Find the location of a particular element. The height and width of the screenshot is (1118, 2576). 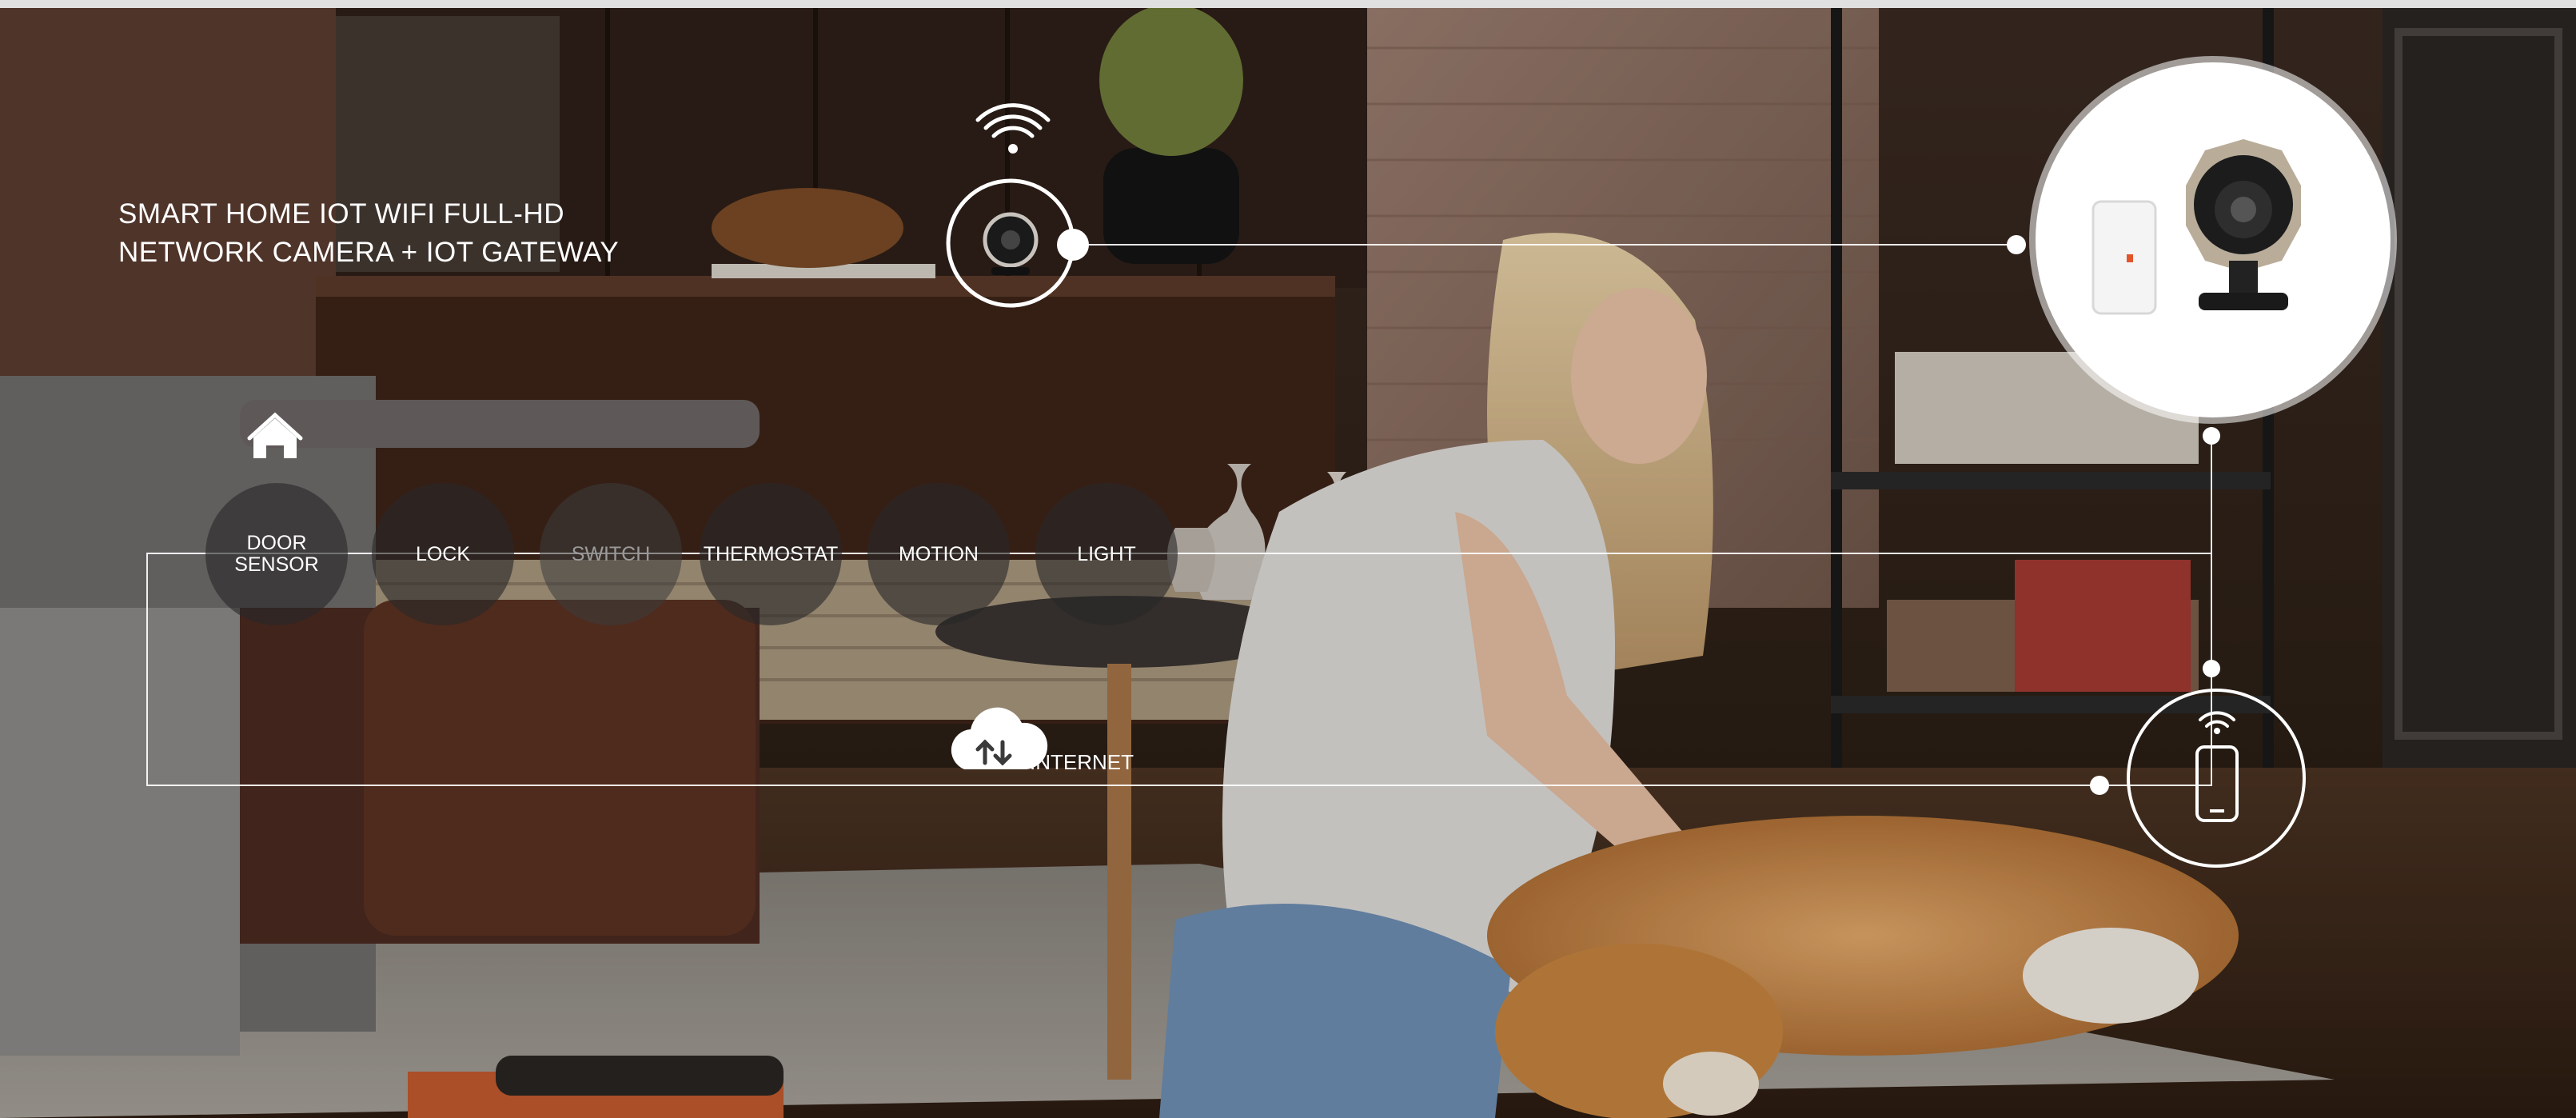

sensor-thermostat: THERMOSTAT is located at coordinates (771, 554).